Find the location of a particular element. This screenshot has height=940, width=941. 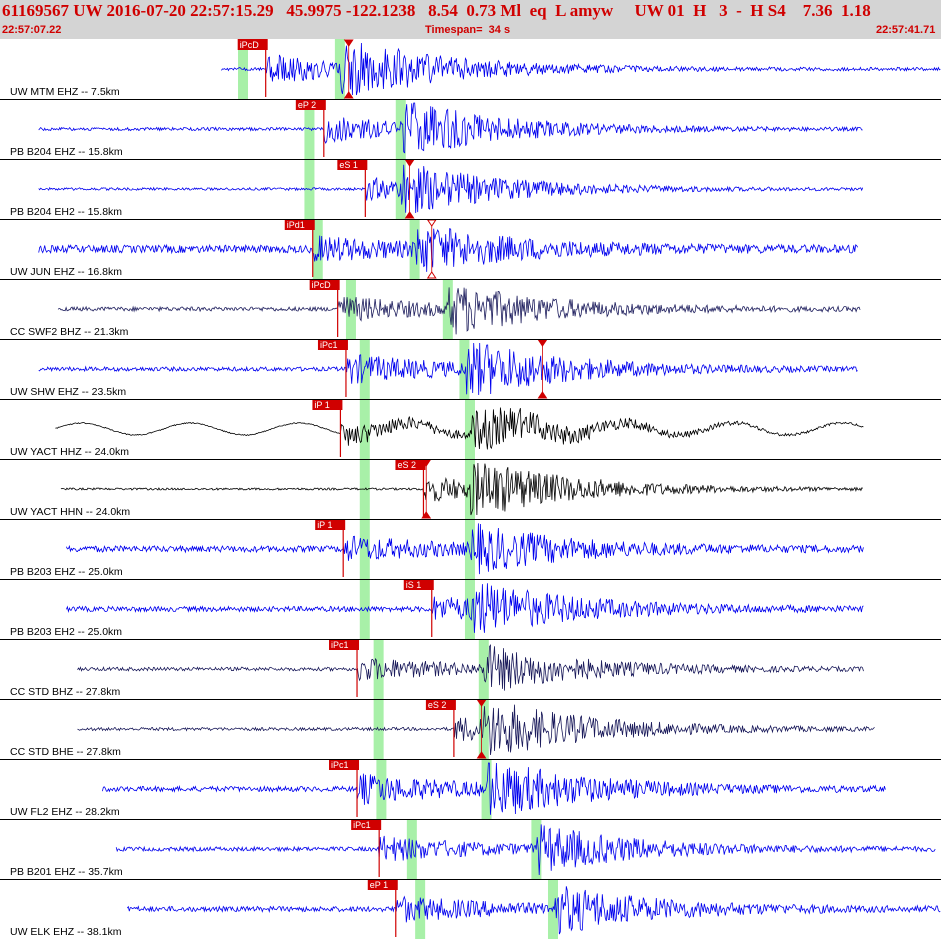

trace-row: eP 1 UW ELK EHZ -- 38.1km is located at coordinates (470, 909).